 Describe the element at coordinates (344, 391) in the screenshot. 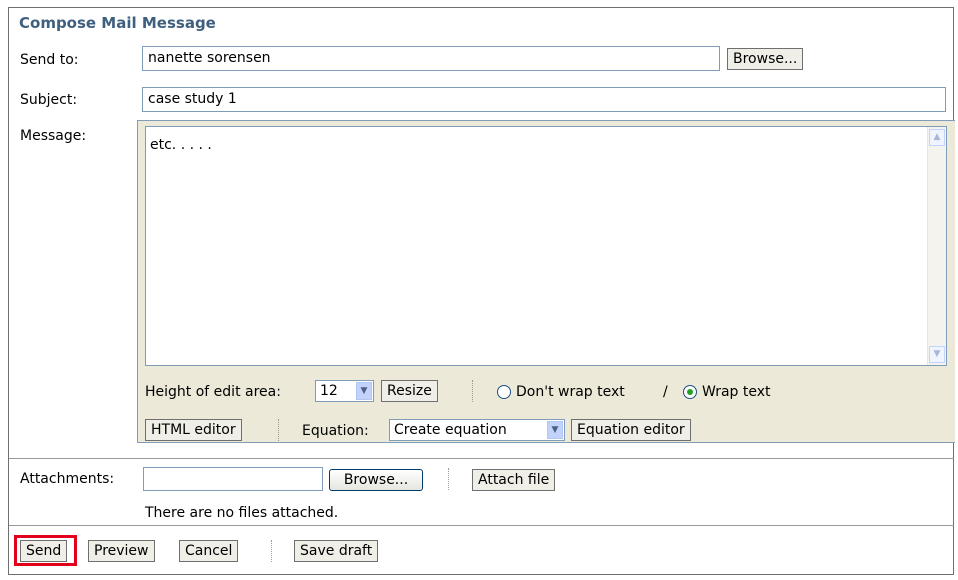

I see `height-select: 12 ▼` at that location.